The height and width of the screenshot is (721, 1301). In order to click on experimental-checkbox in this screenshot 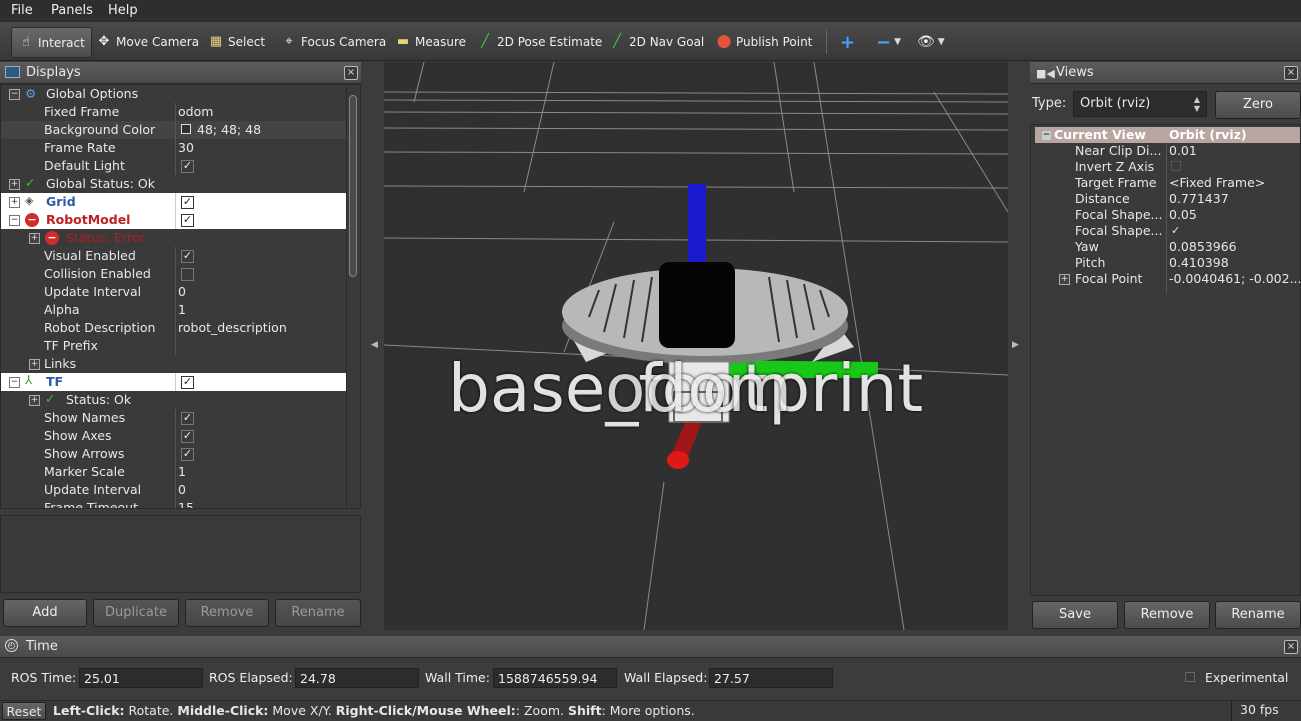, I will do `click(1190, 677)`.